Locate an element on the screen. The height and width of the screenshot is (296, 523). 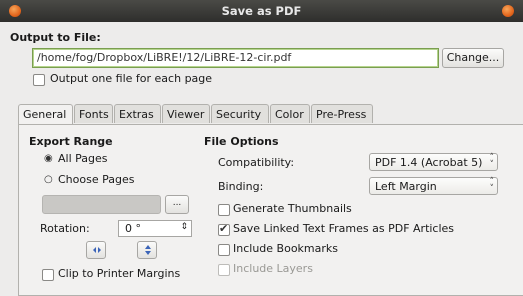
window-title: Save as PDF is located at coordinates (261, 11).